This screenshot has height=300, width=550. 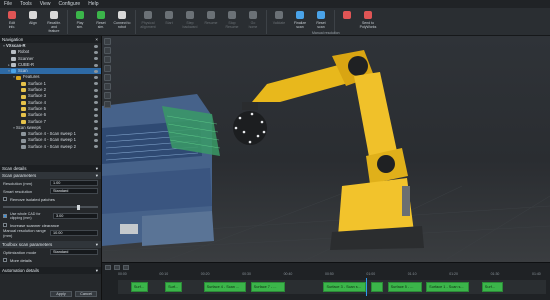 What do you see at coordinates (74, 252) in the screenshot?
I see `optimization-select: Standard` at bounding box center [74, 252].